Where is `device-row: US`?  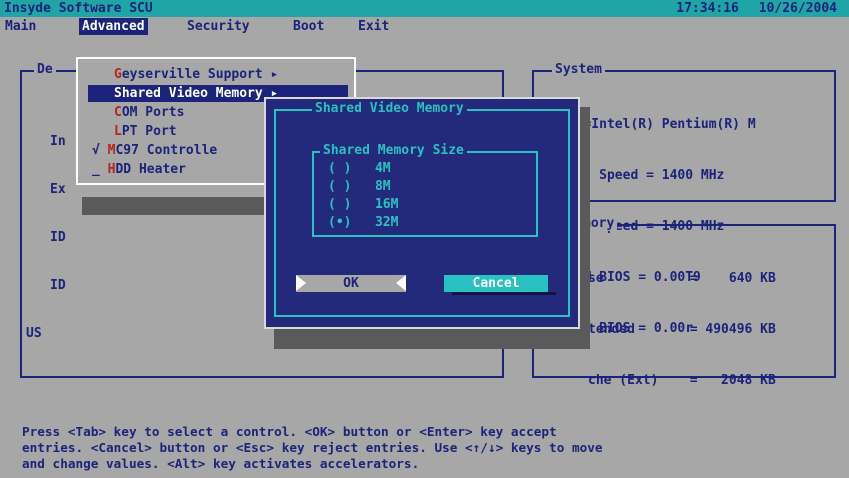
device-row: US is located at coordinates (34, 333).